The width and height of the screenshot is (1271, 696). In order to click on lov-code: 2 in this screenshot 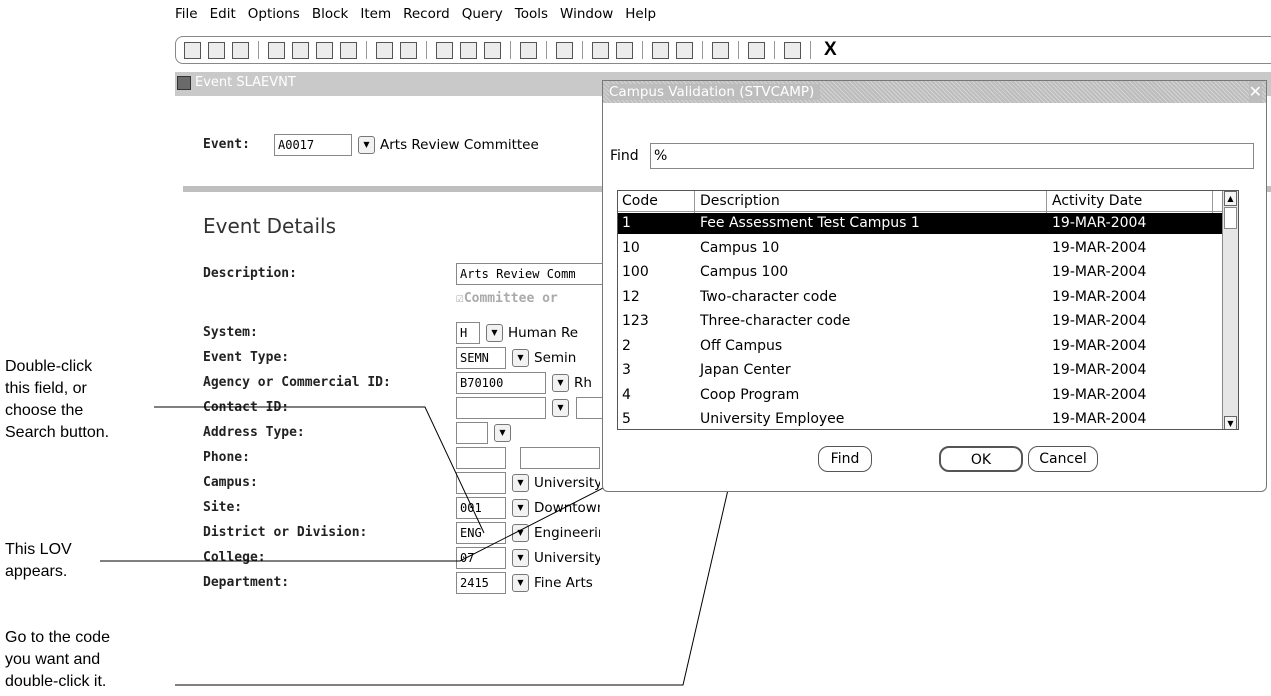, I will do `click(626, 345)`.